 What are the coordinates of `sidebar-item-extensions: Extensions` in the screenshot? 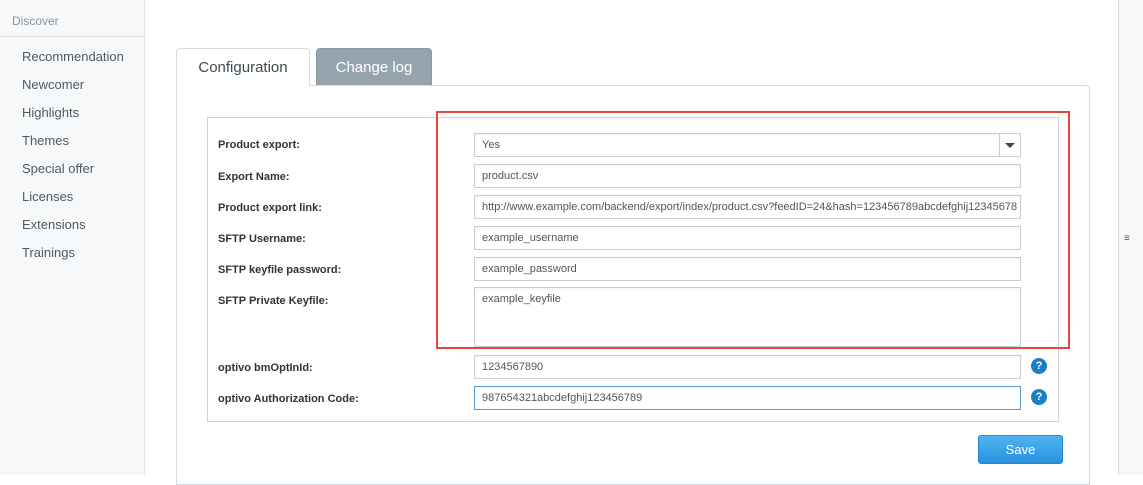 It's located at (72, 225).